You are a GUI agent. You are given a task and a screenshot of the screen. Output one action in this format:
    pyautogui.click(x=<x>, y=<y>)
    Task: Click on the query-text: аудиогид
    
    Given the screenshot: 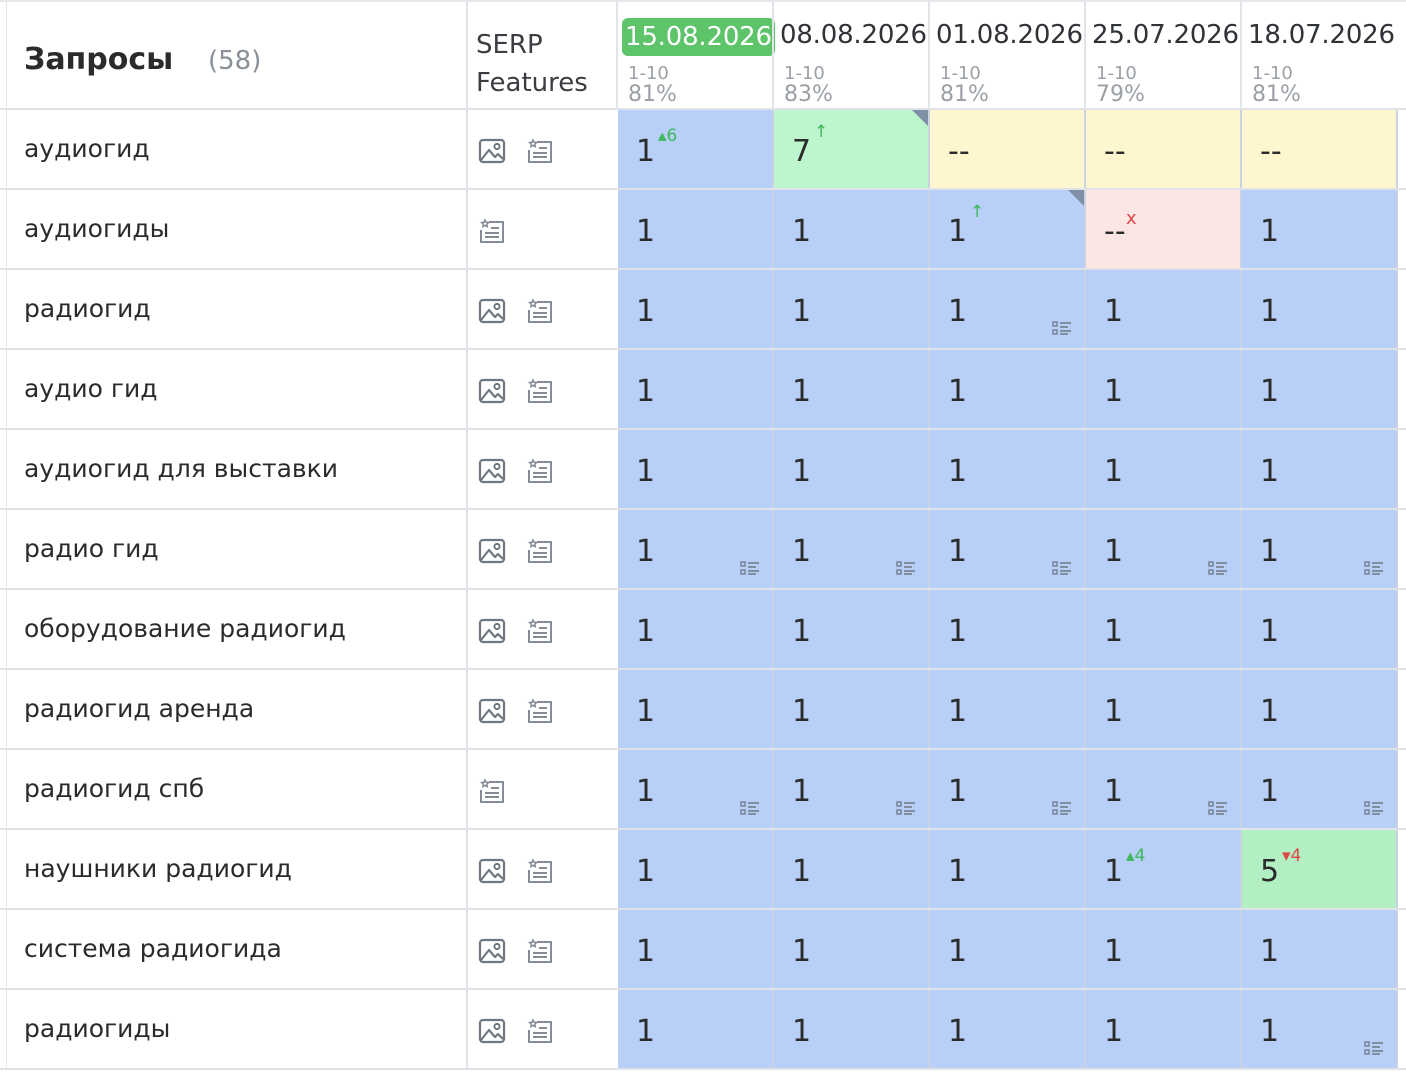 What is the action you would take?
    pyautogui.click(x=87, y=148)
    